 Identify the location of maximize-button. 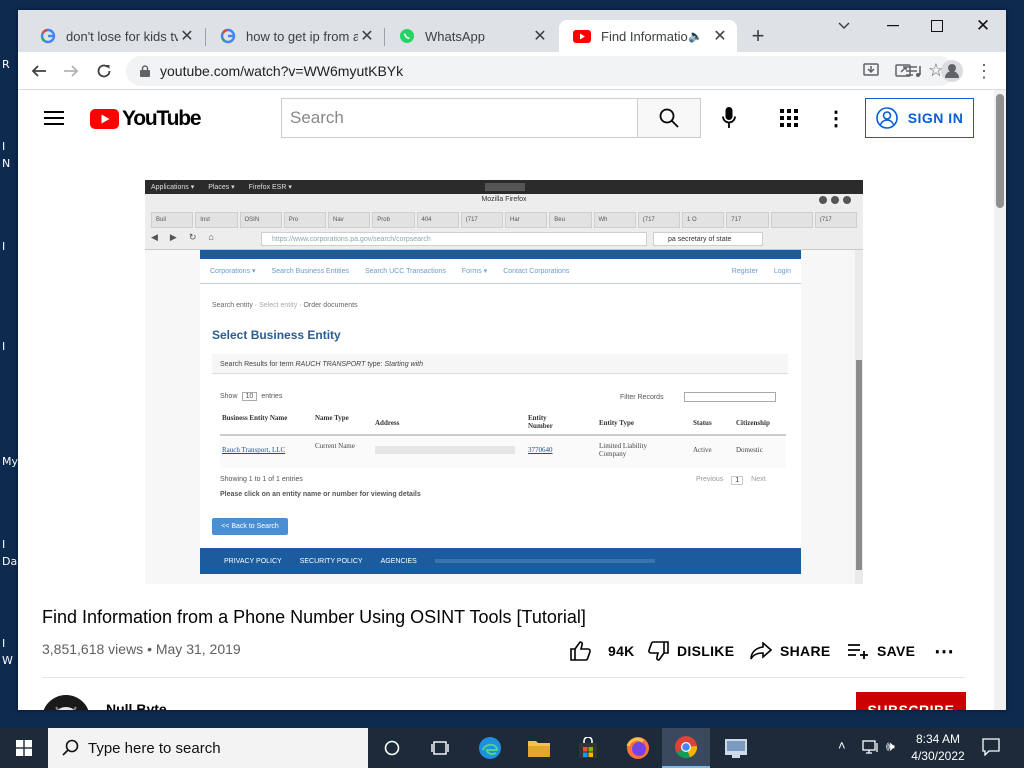
(937, 26).